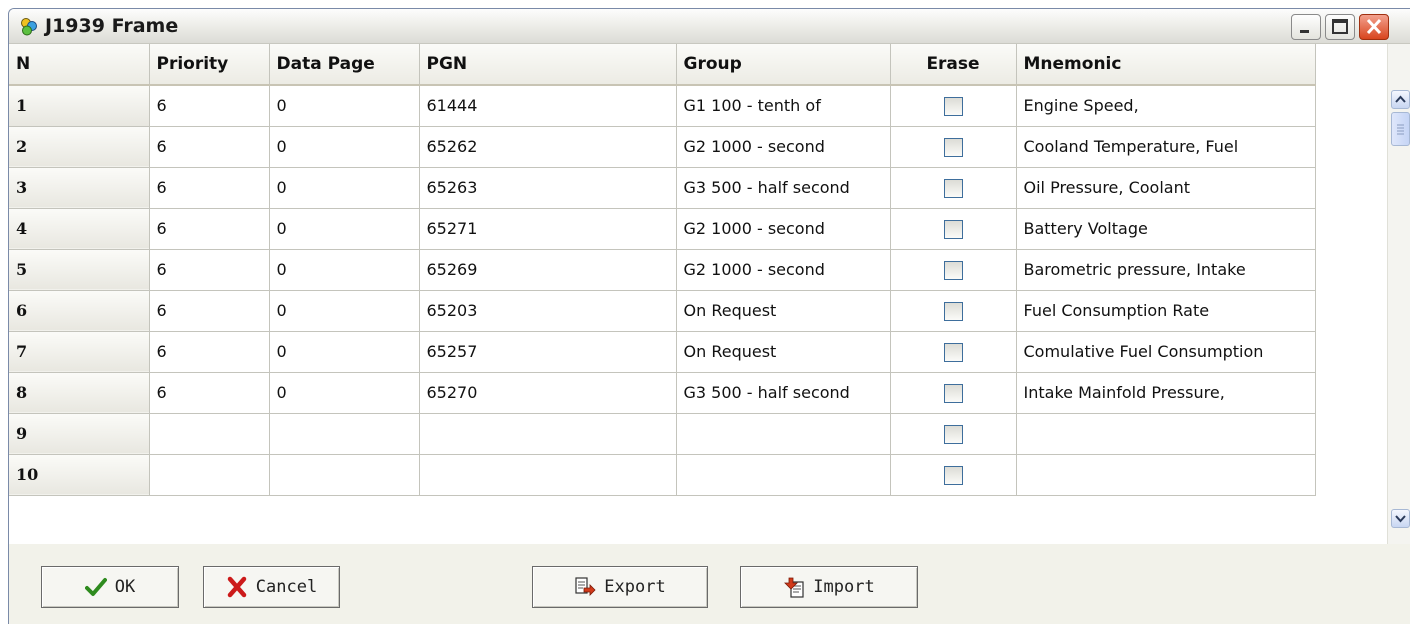  I want to click on table-row: 10, so click(662, 475).